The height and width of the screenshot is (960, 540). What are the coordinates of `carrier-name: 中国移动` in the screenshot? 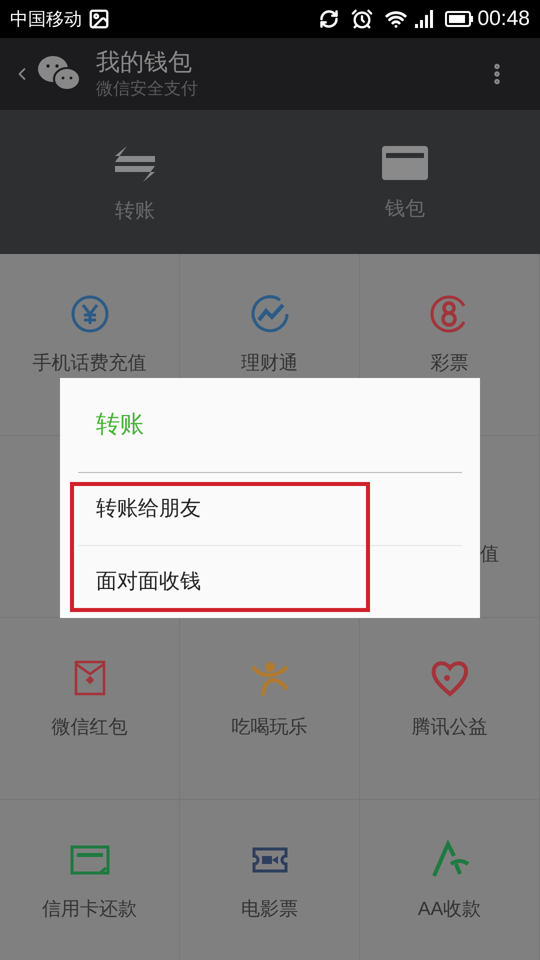 It's located at (46, 19).